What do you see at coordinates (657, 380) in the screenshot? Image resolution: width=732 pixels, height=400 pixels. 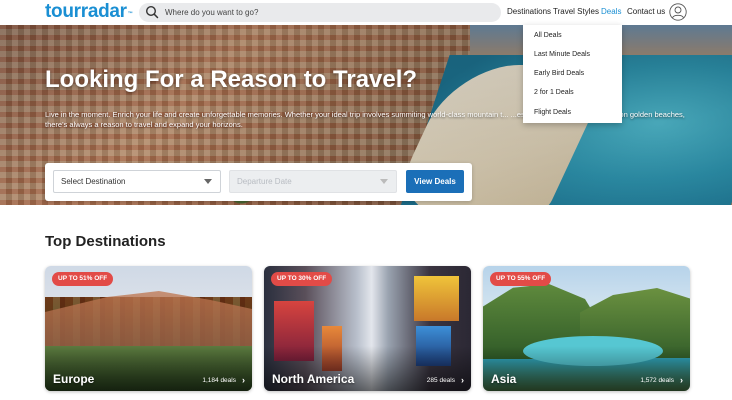 I see `deal-count: 1,572 deals` at bounding box center [657, 380].